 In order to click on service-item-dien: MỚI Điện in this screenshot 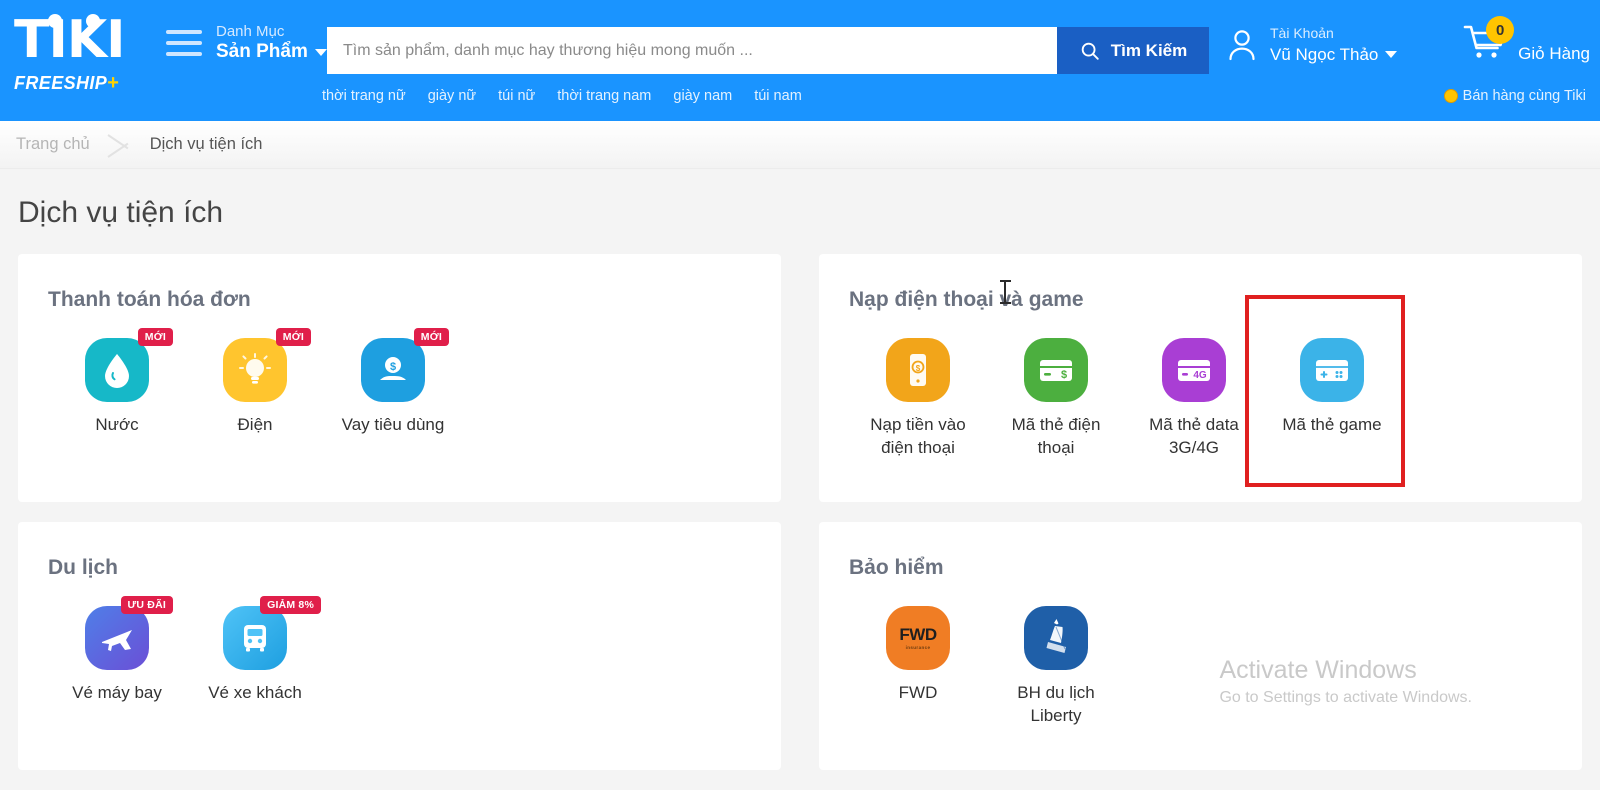, I will do `click(255, 382)`.